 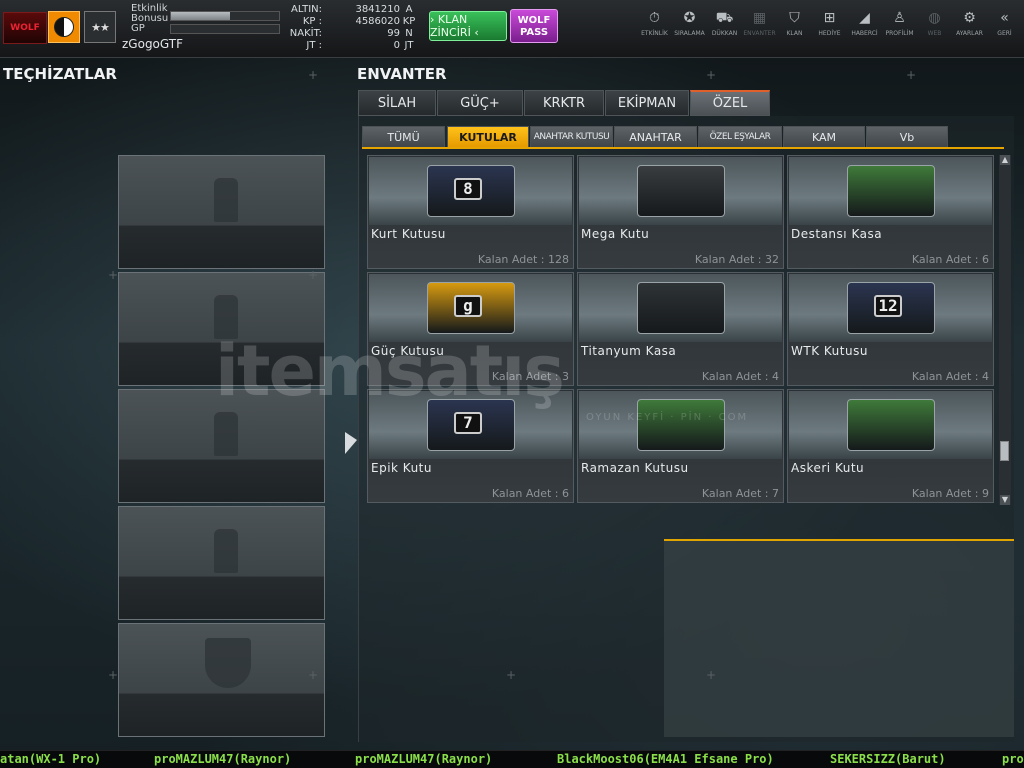 What do you see at coordinates (409, 21) in the screenshot?
I see `currency-unit: KP` at bounding box center [409, 21].